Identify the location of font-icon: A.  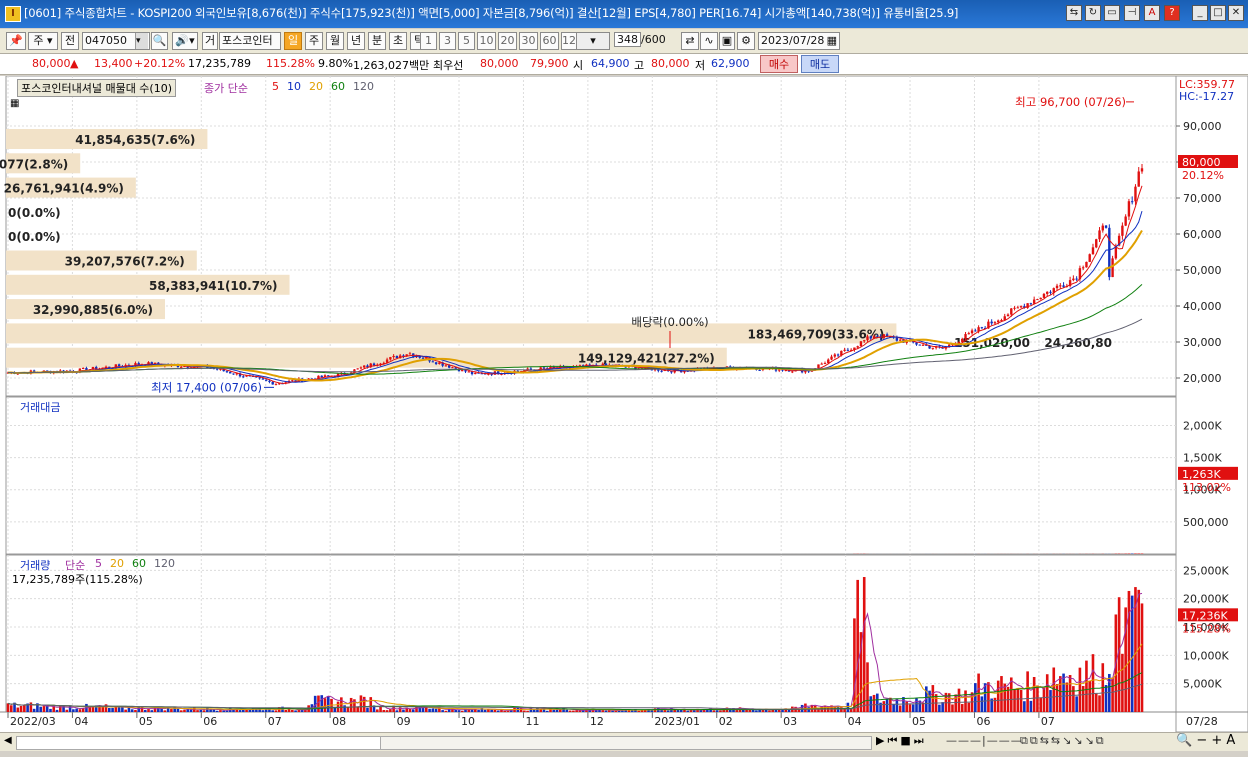
(1152, 13).